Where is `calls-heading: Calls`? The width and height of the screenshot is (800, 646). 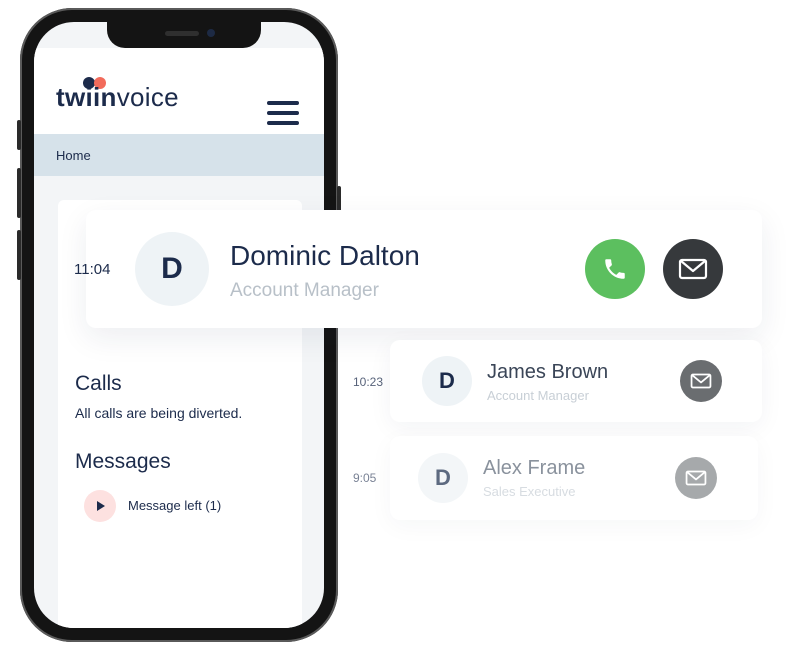 calls-heading: Calls is located at coordinates (98, 383).